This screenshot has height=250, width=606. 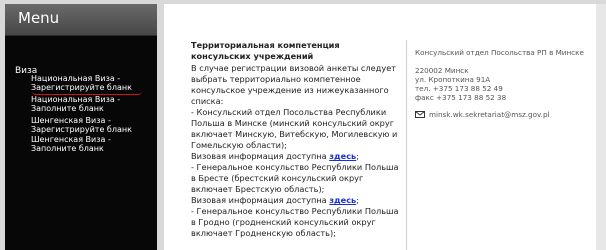 I want to click on contact-phone: тел. +375 173 88 52 49, so click(x=459, y=88).